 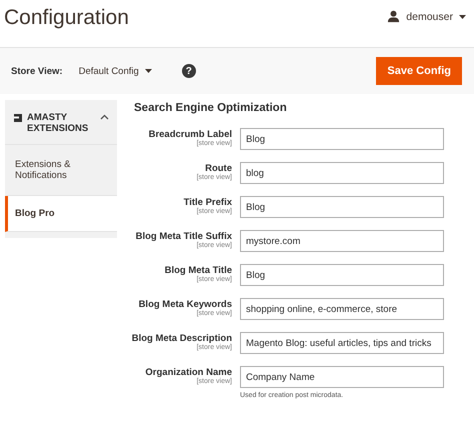 What do you see at coordinates (184, 236) in the screenshot?
I see `field-label: Blog Meta Title Suffix` at bounding box center [184, 236].